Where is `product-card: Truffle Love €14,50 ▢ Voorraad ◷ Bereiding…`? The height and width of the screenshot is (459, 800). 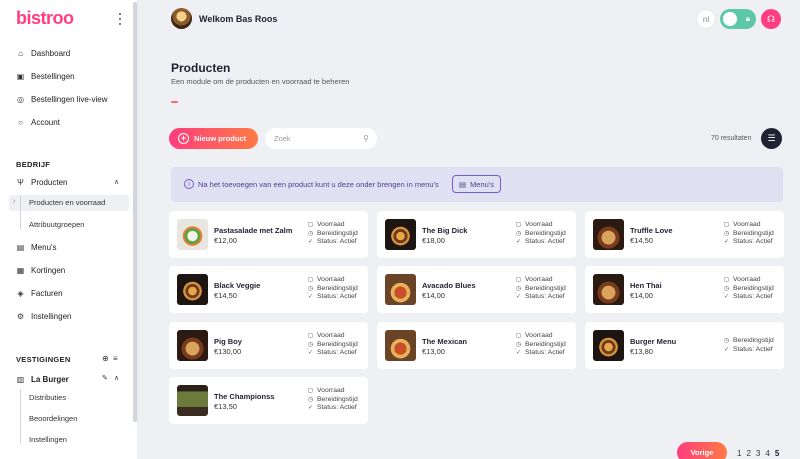 product-card: Truffle Love €14,50 ▢ Voorraad ◷ Bereiding… is located at coordinates (684, 234).